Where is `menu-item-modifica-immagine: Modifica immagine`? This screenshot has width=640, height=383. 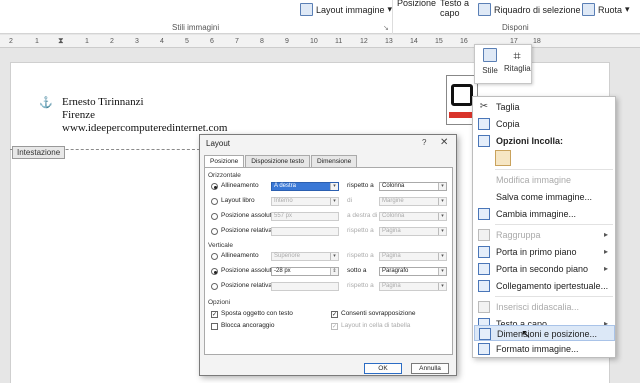
menu-item-modifica-immagine: Modifica immagine is located at coordinates (544, 180).